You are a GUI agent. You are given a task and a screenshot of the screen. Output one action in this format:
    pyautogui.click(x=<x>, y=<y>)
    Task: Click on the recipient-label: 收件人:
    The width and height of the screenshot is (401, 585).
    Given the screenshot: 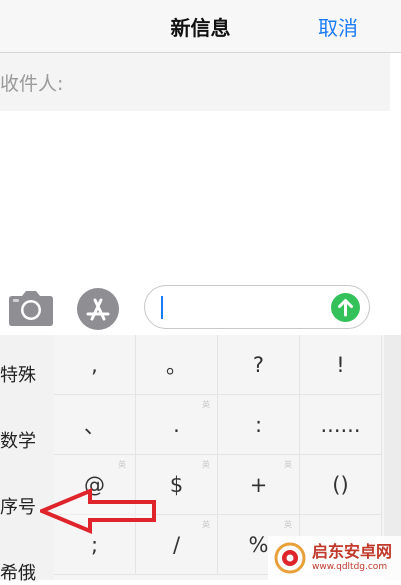 What is the action you would take?
    pyautogui.click(x=32, y=84)
    